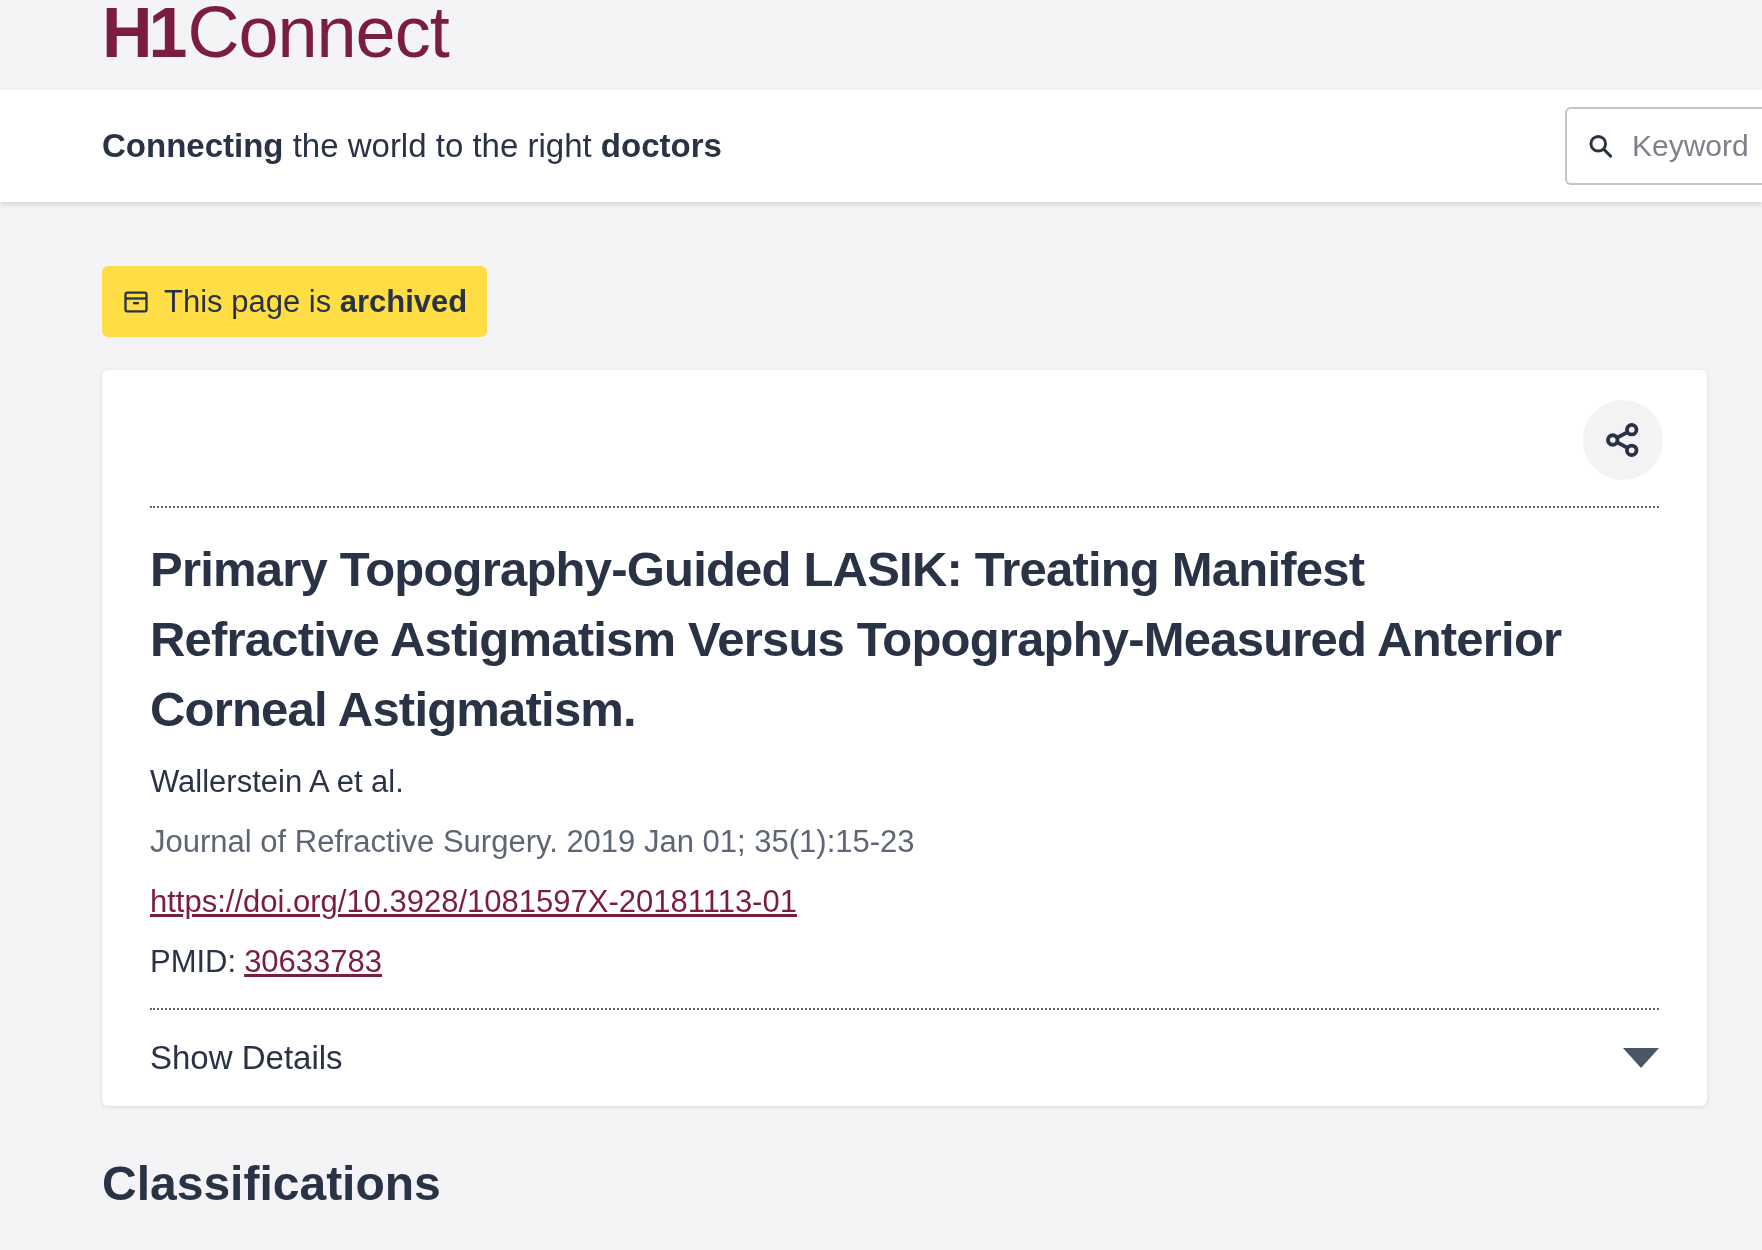 Image resolution: width=1762 pixels, height=1250 pixels. I want to click on pmid-link: 30633783, so click(313, 962).